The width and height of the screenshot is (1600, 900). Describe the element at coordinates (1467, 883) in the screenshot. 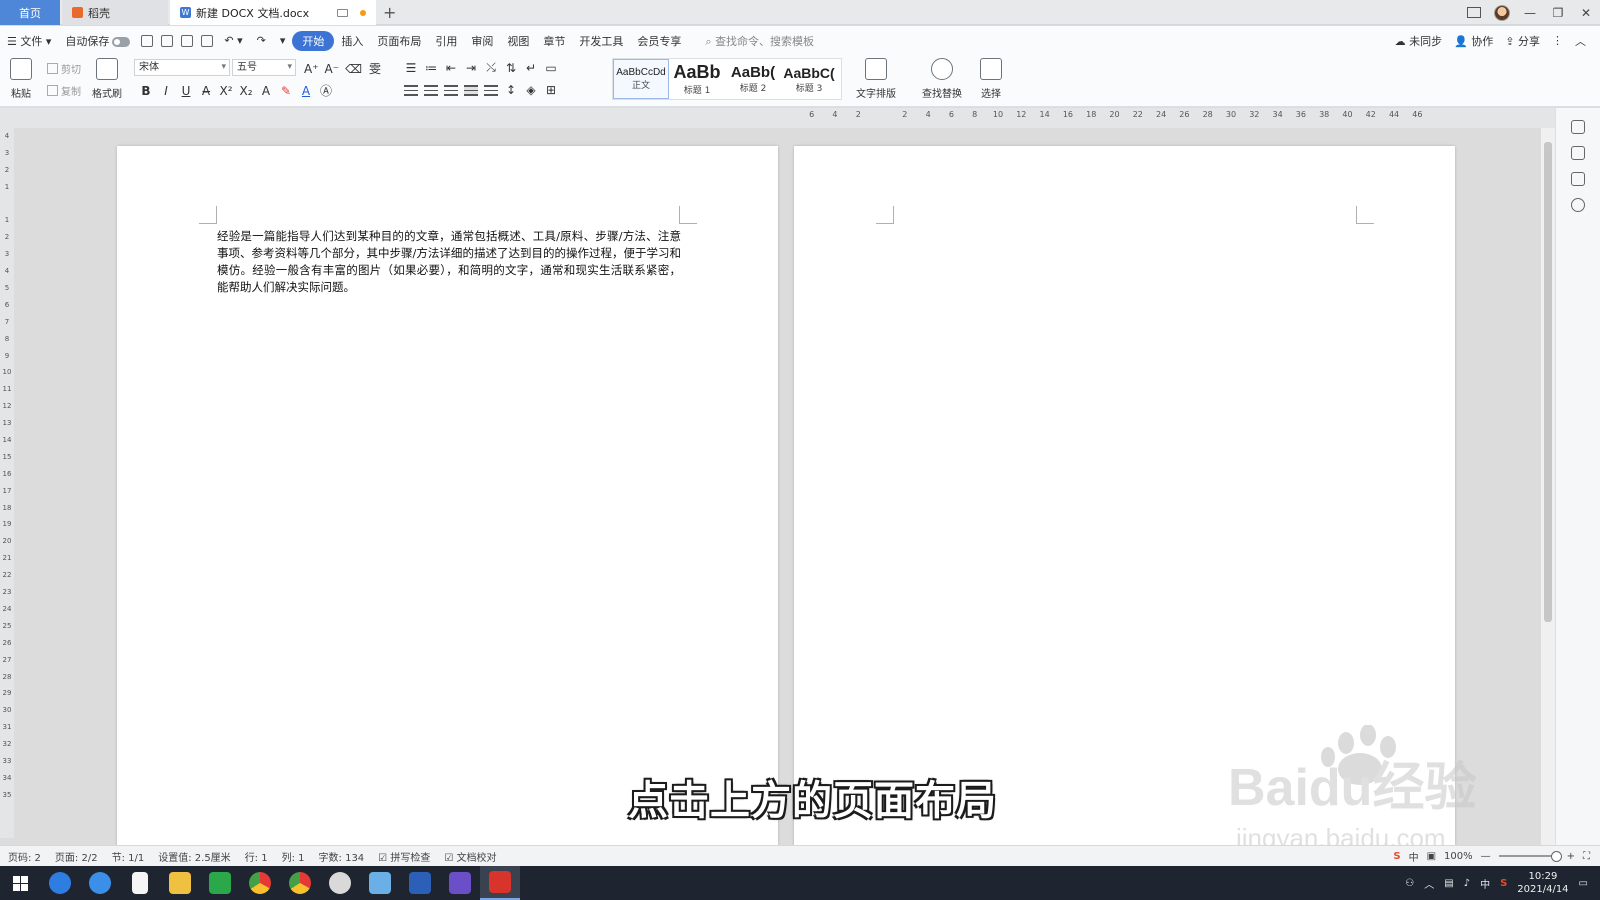

I see `volume-icon: ♪` at that location.